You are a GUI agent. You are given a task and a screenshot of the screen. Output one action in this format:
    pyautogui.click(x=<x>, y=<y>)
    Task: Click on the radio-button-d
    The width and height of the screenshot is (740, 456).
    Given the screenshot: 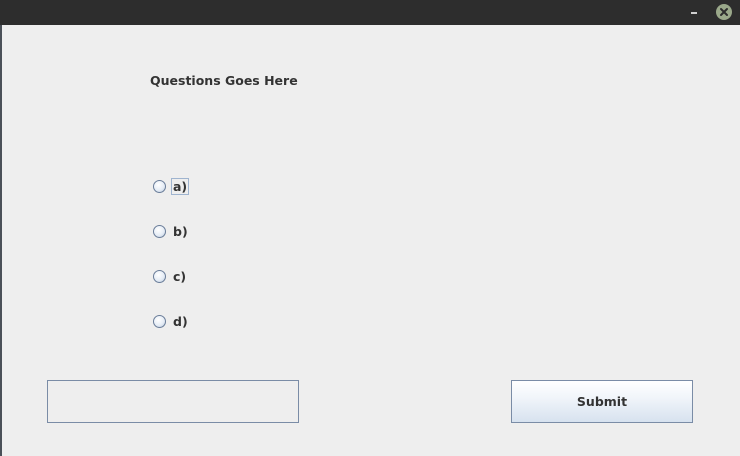 What is the action you would take?
    pyautogui.click(x=159, y=321)
    